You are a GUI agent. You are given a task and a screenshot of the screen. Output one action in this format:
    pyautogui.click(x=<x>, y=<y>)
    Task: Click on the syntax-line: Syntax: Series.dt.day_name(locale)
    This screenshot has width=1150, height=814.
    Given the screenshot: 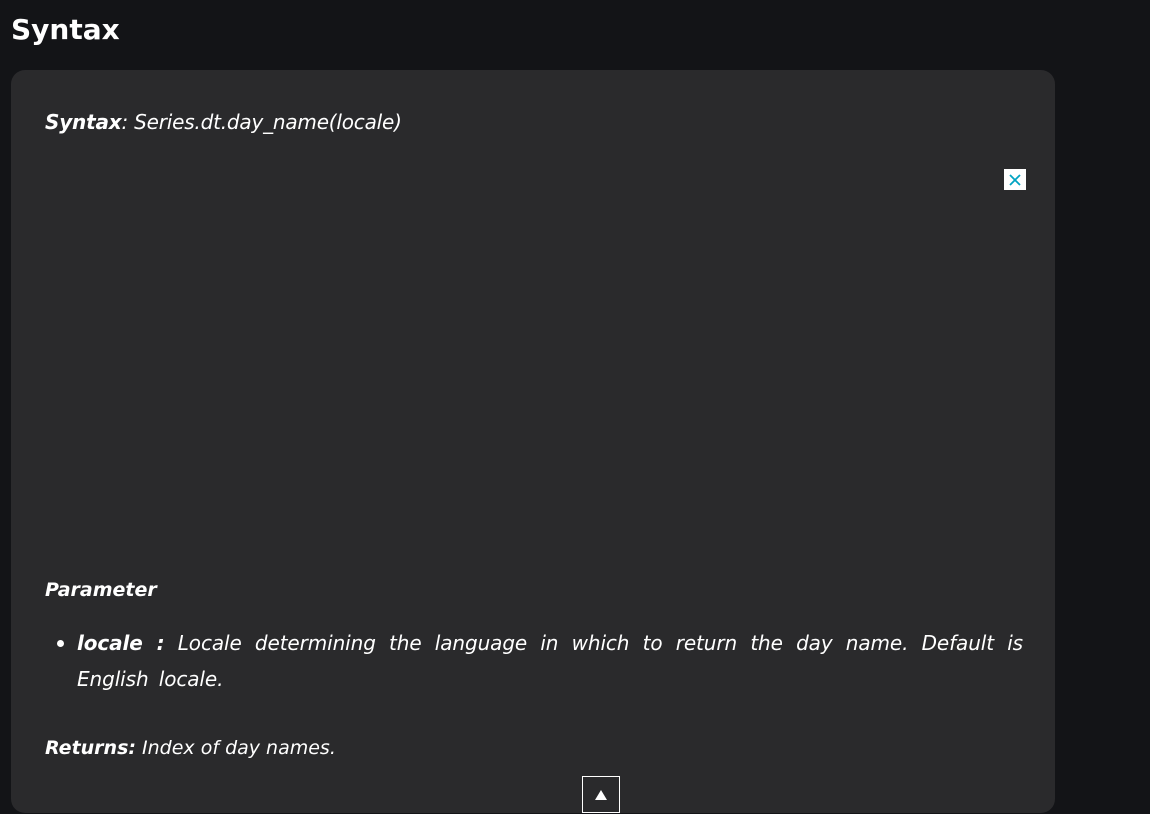 What is the action you would take?
    pyautogui.click(x=223, y=122)
    